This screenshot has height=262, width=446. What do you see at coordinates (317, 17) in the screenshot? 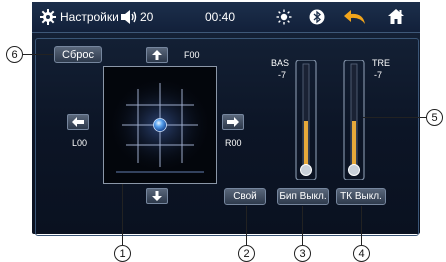
I see `bluetooth-icon` at bounding box center [317, 17].